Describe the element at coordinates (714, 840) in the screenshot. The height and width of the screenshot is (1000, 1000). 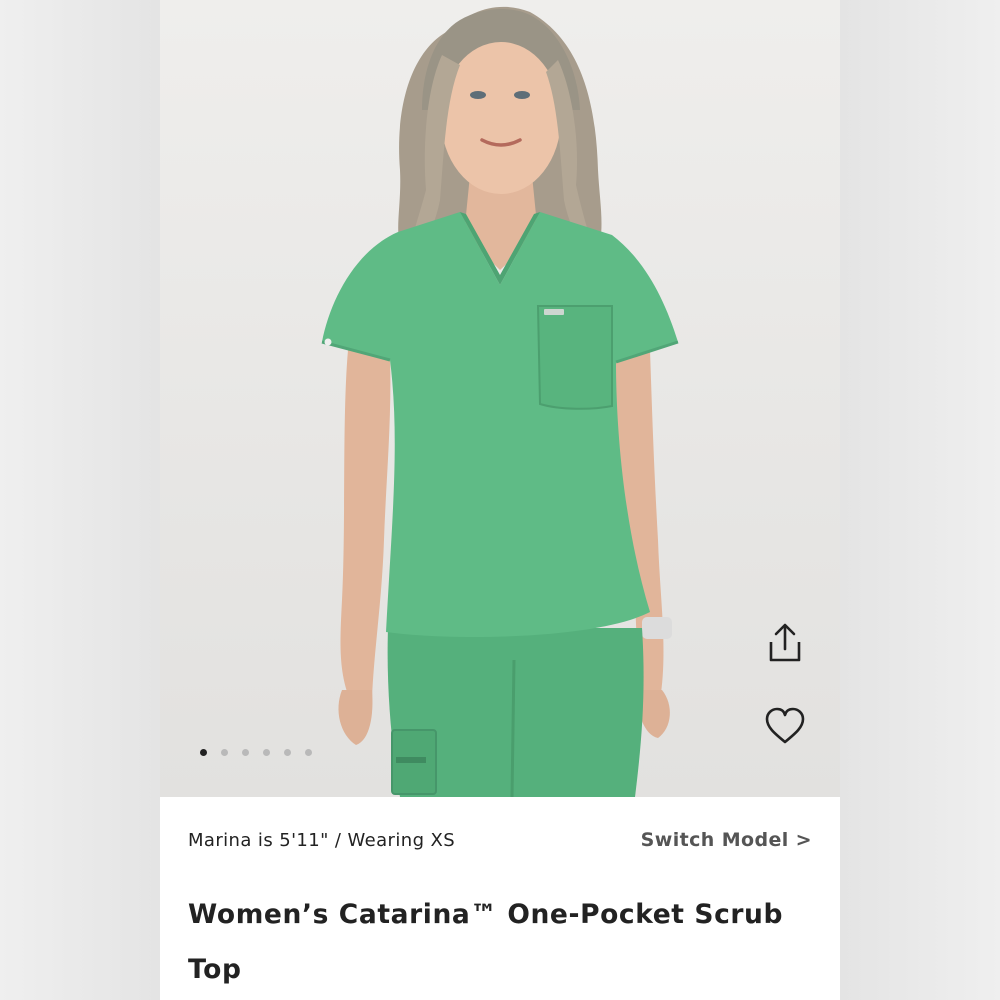
I see `switch-model-label: Switch Model` at that location.